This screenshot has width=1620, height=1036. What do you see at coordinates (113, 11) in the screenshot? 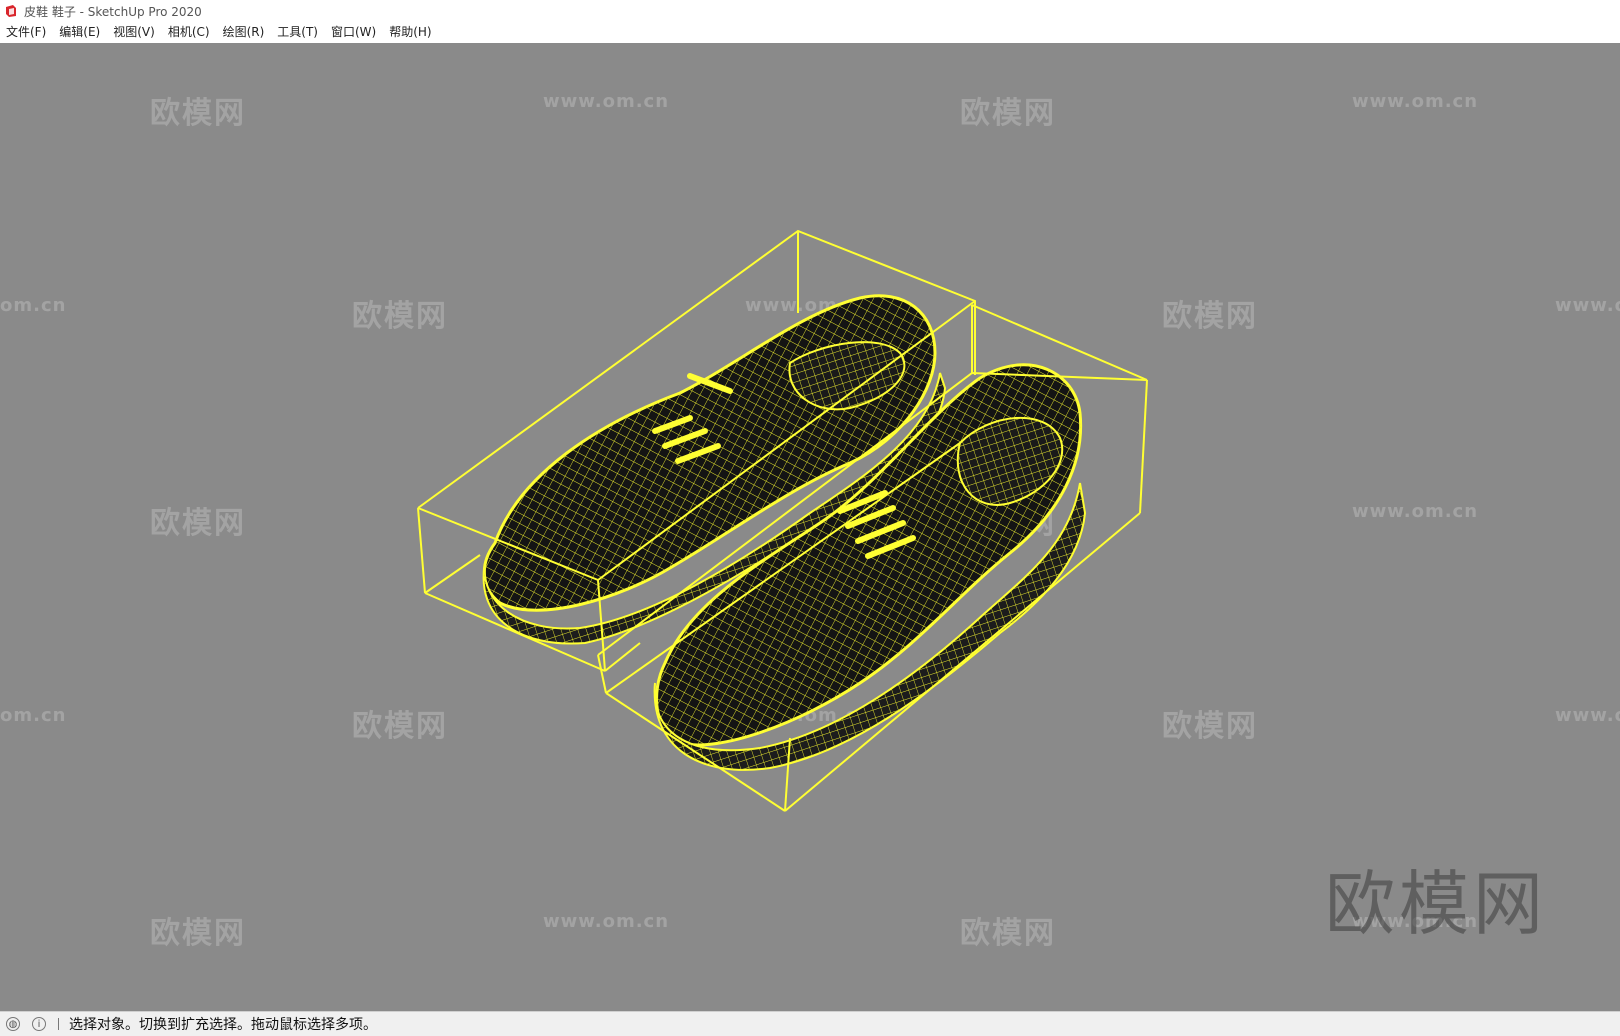
I see `window-title: 皮鞋 鞋子 - SketchUp Pro 2020` at bounding box center [113, 11].